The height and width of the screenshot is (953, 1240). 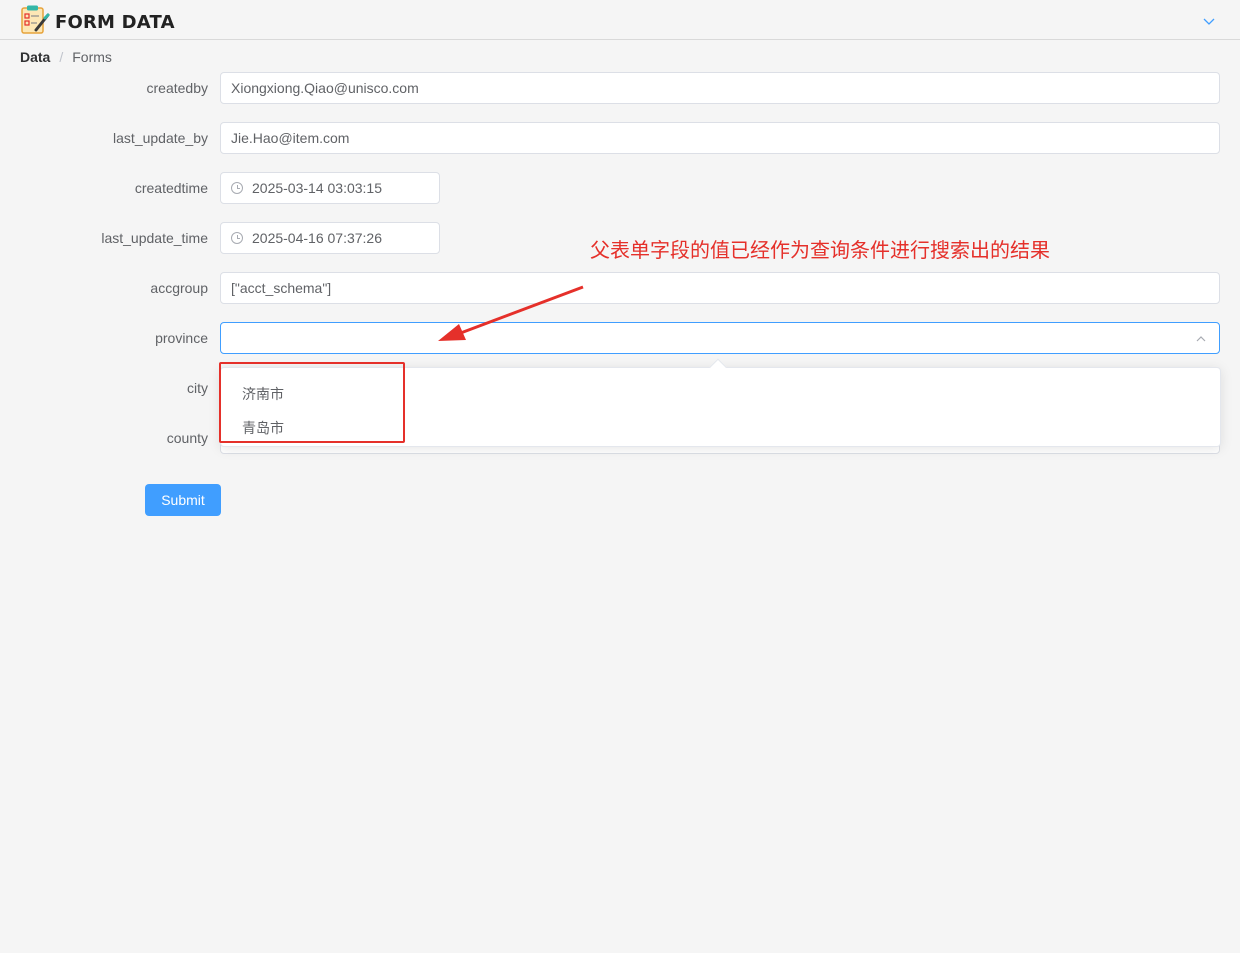 What do you see at coordinates (820, 250) in the screenshot?
I see `annotation-text: 父表单字段的值已经作为查询条件进行搜索出的结果` at bounding box center [820, 250].